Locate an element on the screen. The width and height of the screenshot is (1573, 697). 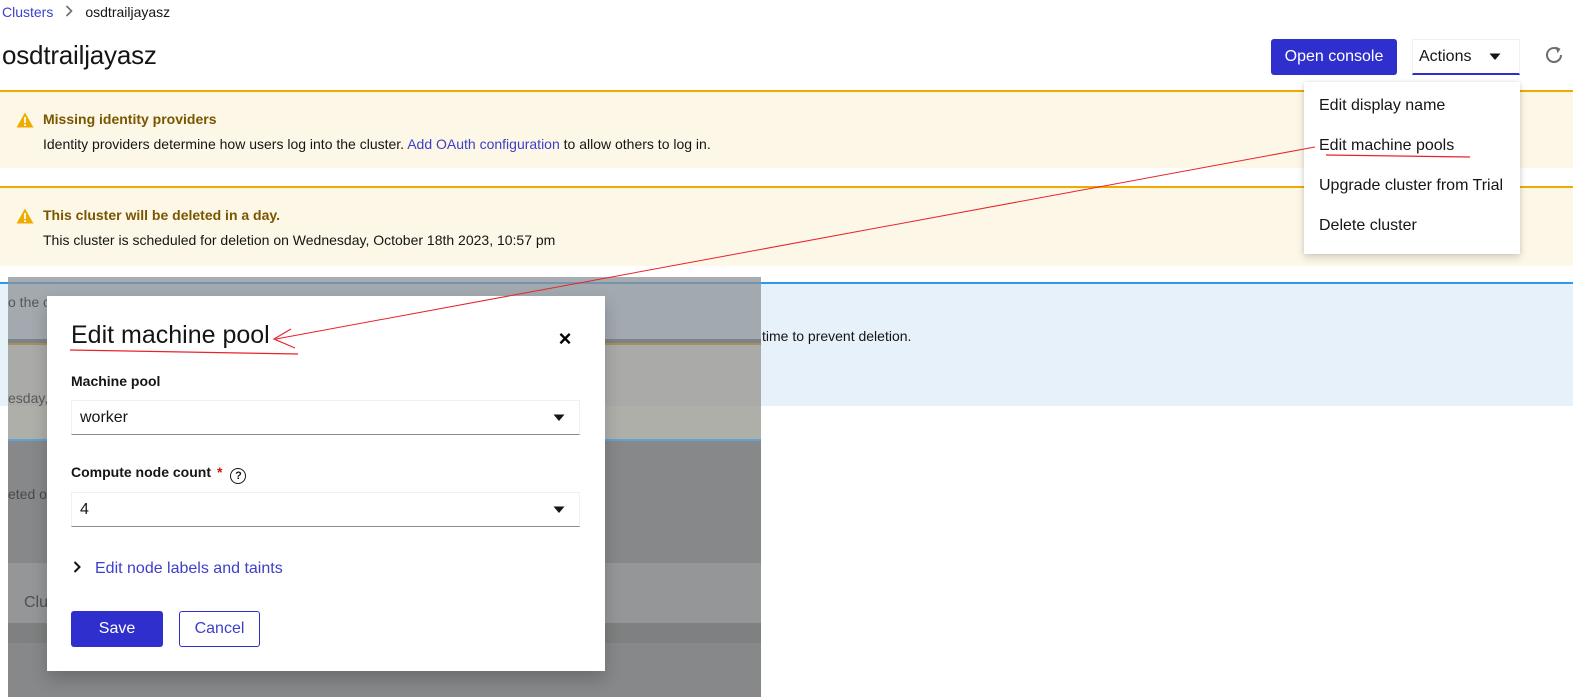
bg-fragment-weekday: esday, is located at coordinates (28, 398).